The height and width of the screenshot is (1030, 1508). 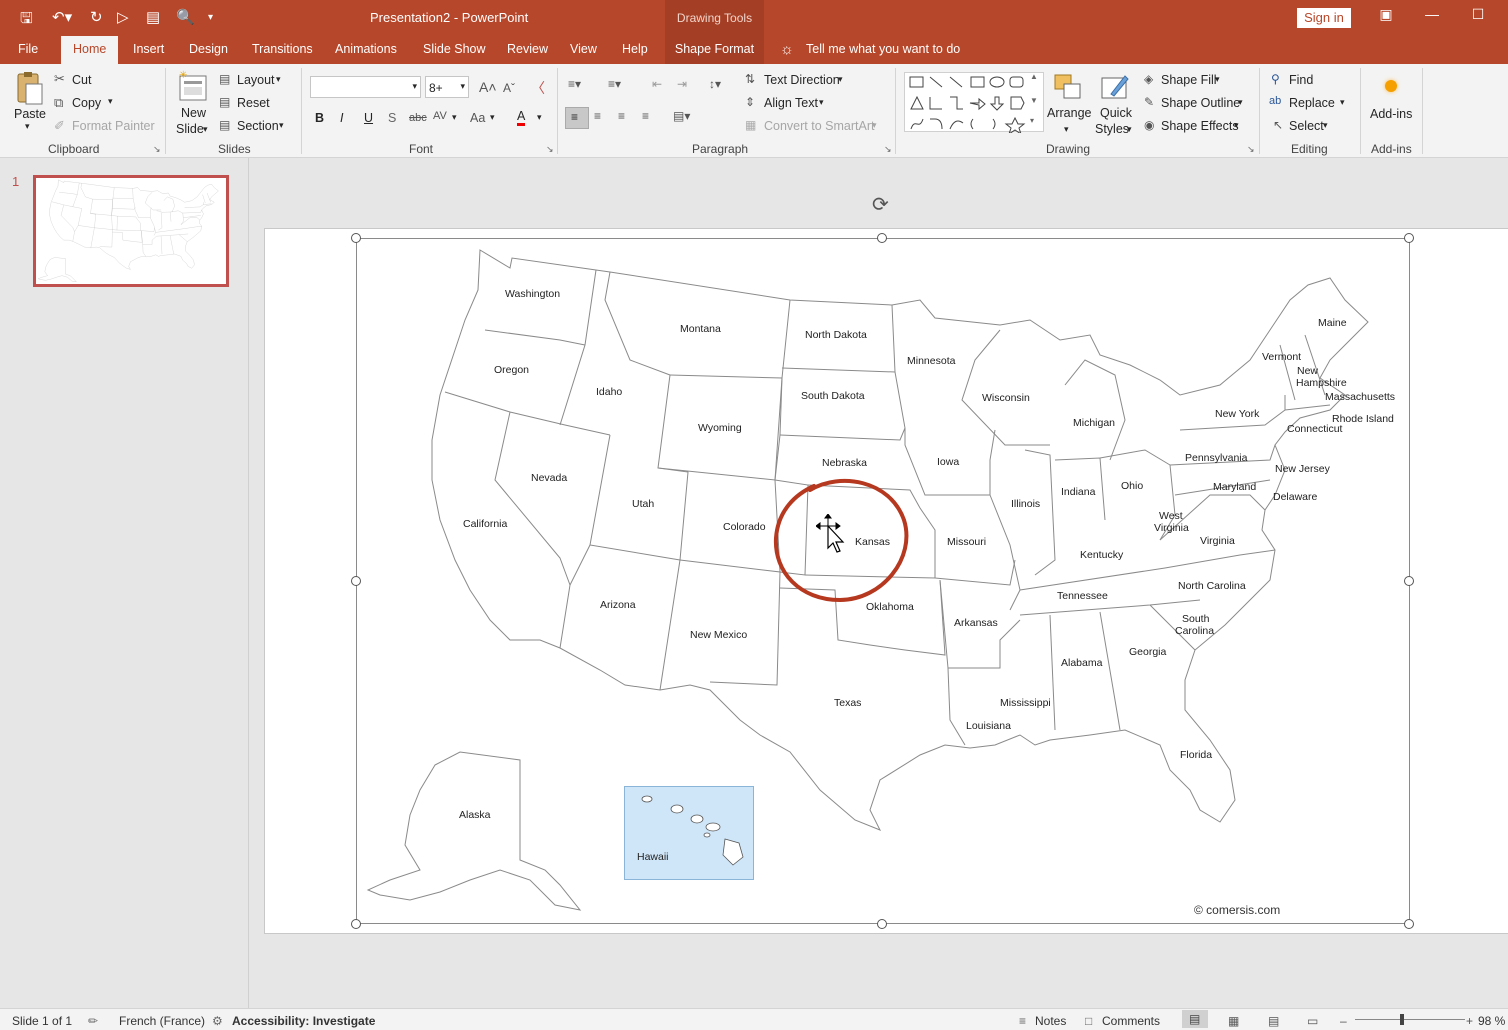 What do you see at coordinates (1409, 581) in the screenshot?
I see `resize-handle-e` at bounding box center [1409, 581].